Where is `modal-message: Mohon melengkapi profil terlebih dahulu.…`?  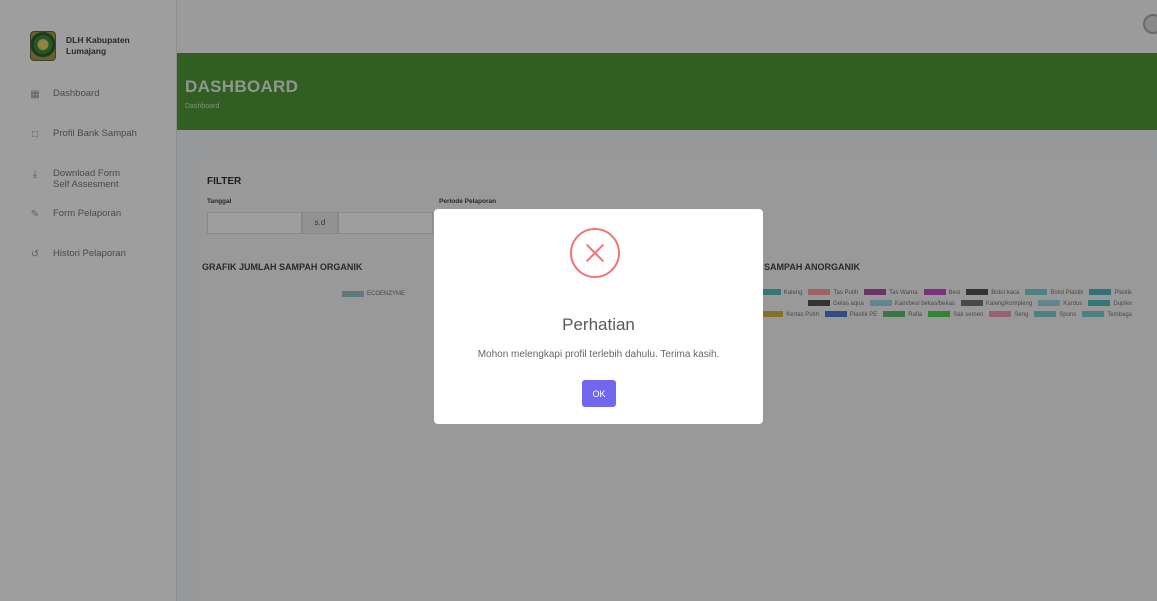 modal-message: Mohon melengkapi profil terlebih dahulu.… is located at coordinates (598, 354).